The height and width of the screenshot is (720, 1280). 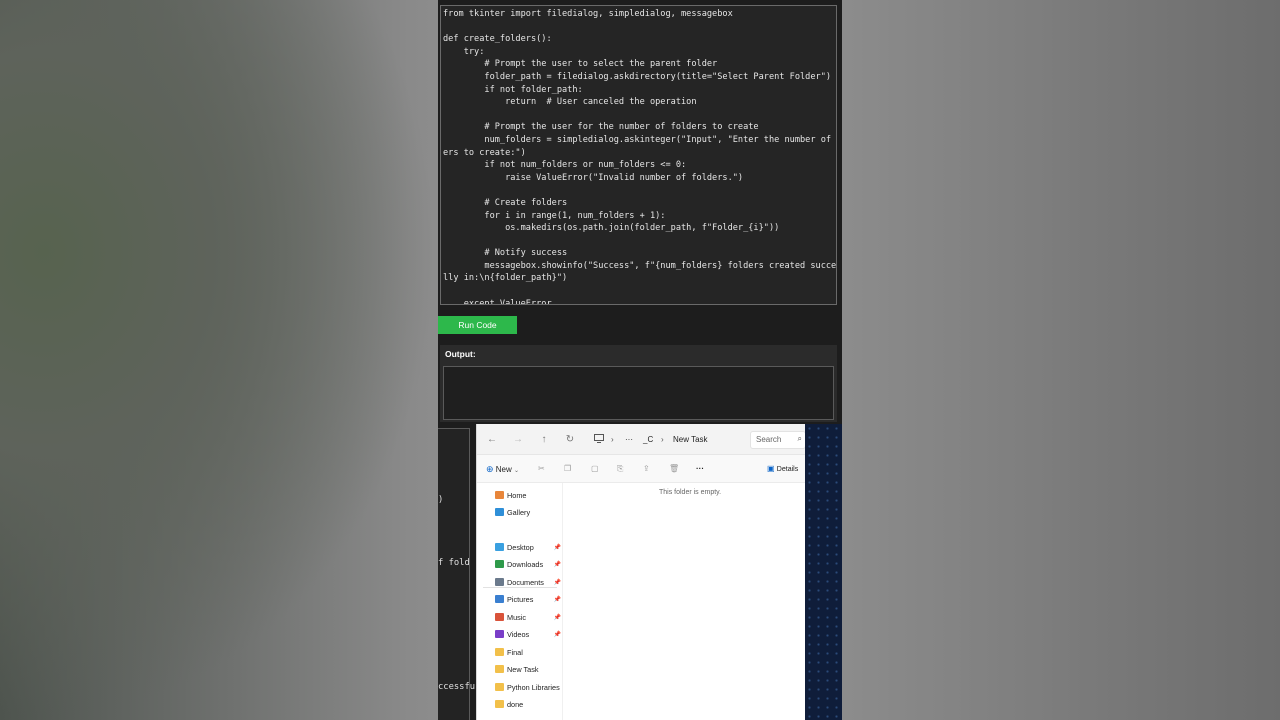 What do you see at coordinates (799, 438) in the screenshot?
I see `search-icon: ⌕` at bounding box center [799, 438].